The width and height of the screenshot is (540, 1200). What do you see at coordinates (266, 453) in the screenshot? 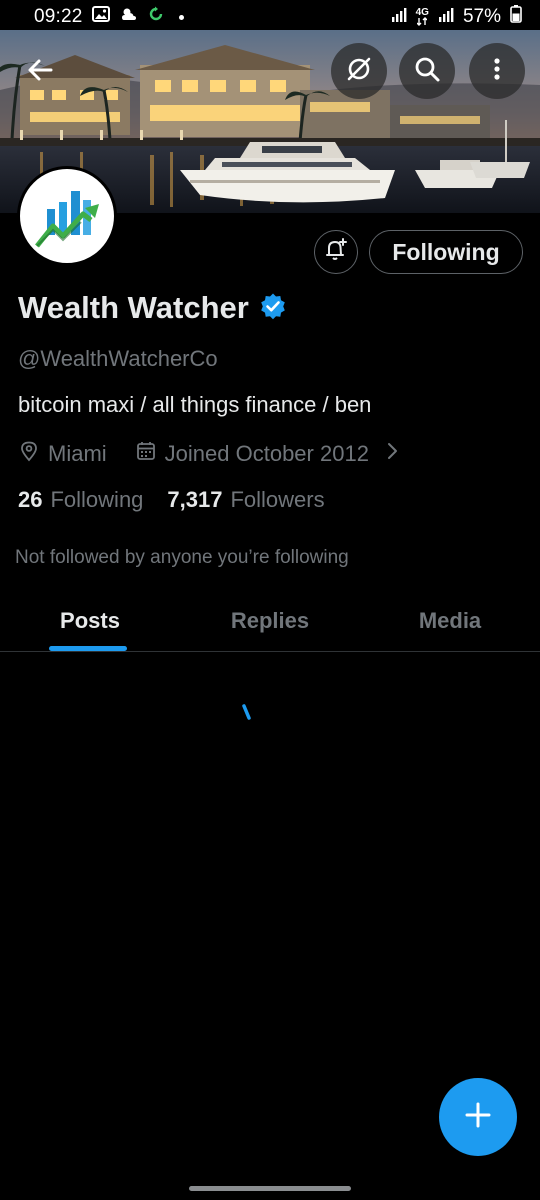
I see `profile-joined: Joined October 2012` at bounding box center [266, 453].